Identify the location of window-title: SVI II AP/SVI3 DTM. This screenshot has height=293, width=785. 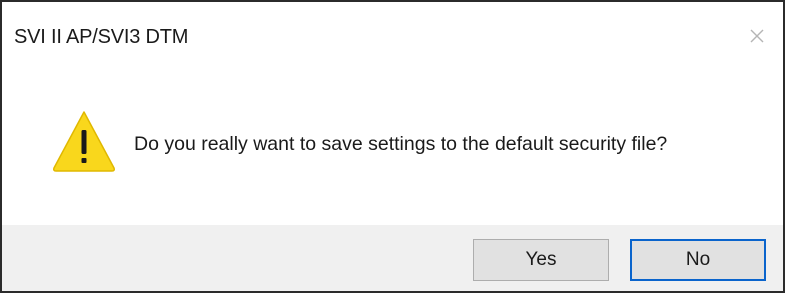
(101, 37).